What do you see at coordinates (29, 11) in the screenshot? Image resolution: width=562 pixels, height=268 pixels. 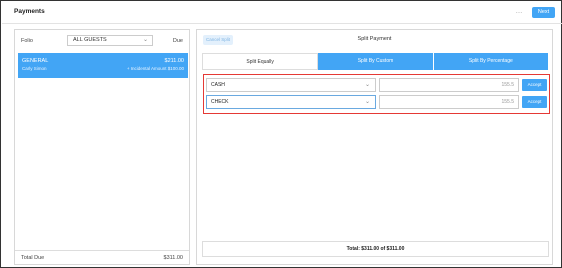 I see `page-title: Payments` at bounding box center [29, 11].